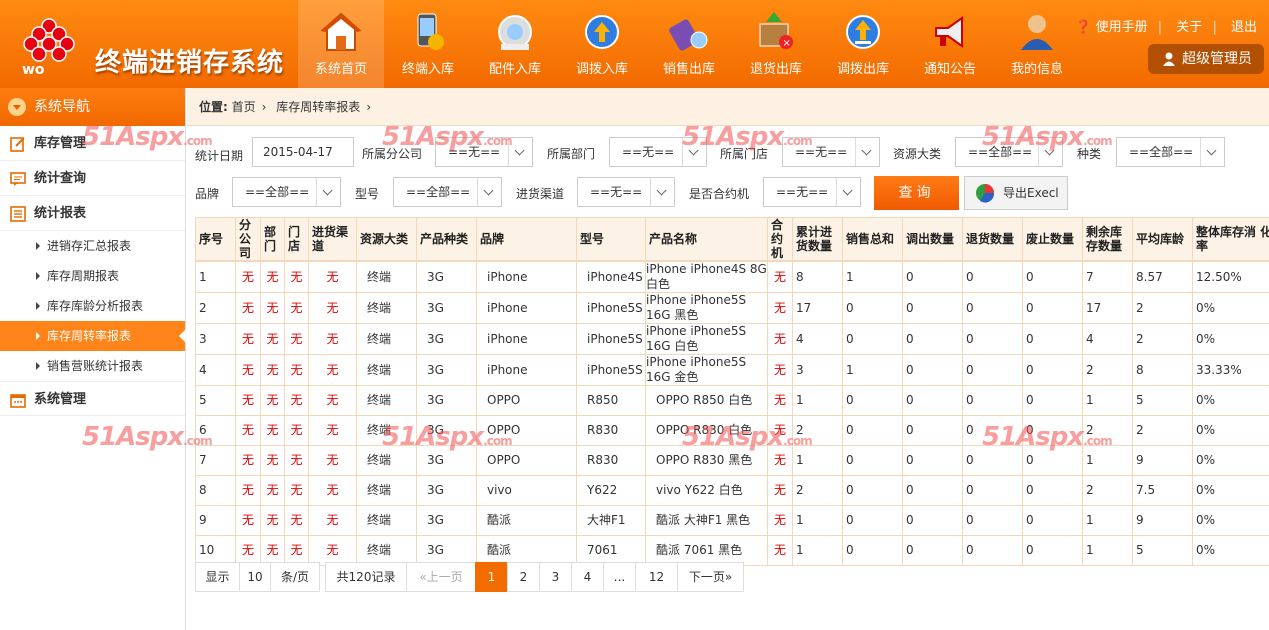 This screenshot has width=1269, height=630. I want to click on sidebar-section-system: 系统管理, so click(92, 398).